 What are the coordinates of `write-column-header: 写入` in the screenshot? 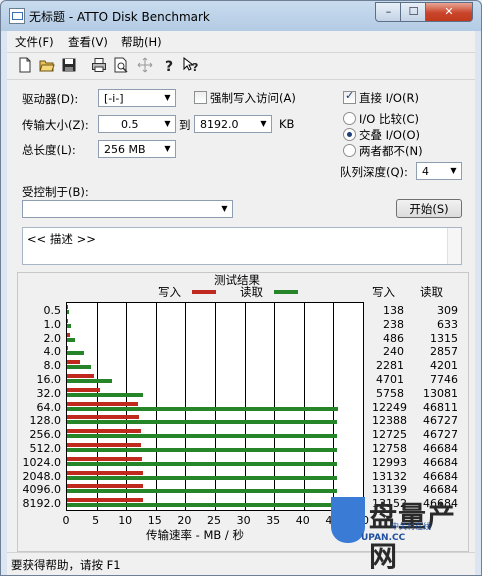 It's located at (383, 292).